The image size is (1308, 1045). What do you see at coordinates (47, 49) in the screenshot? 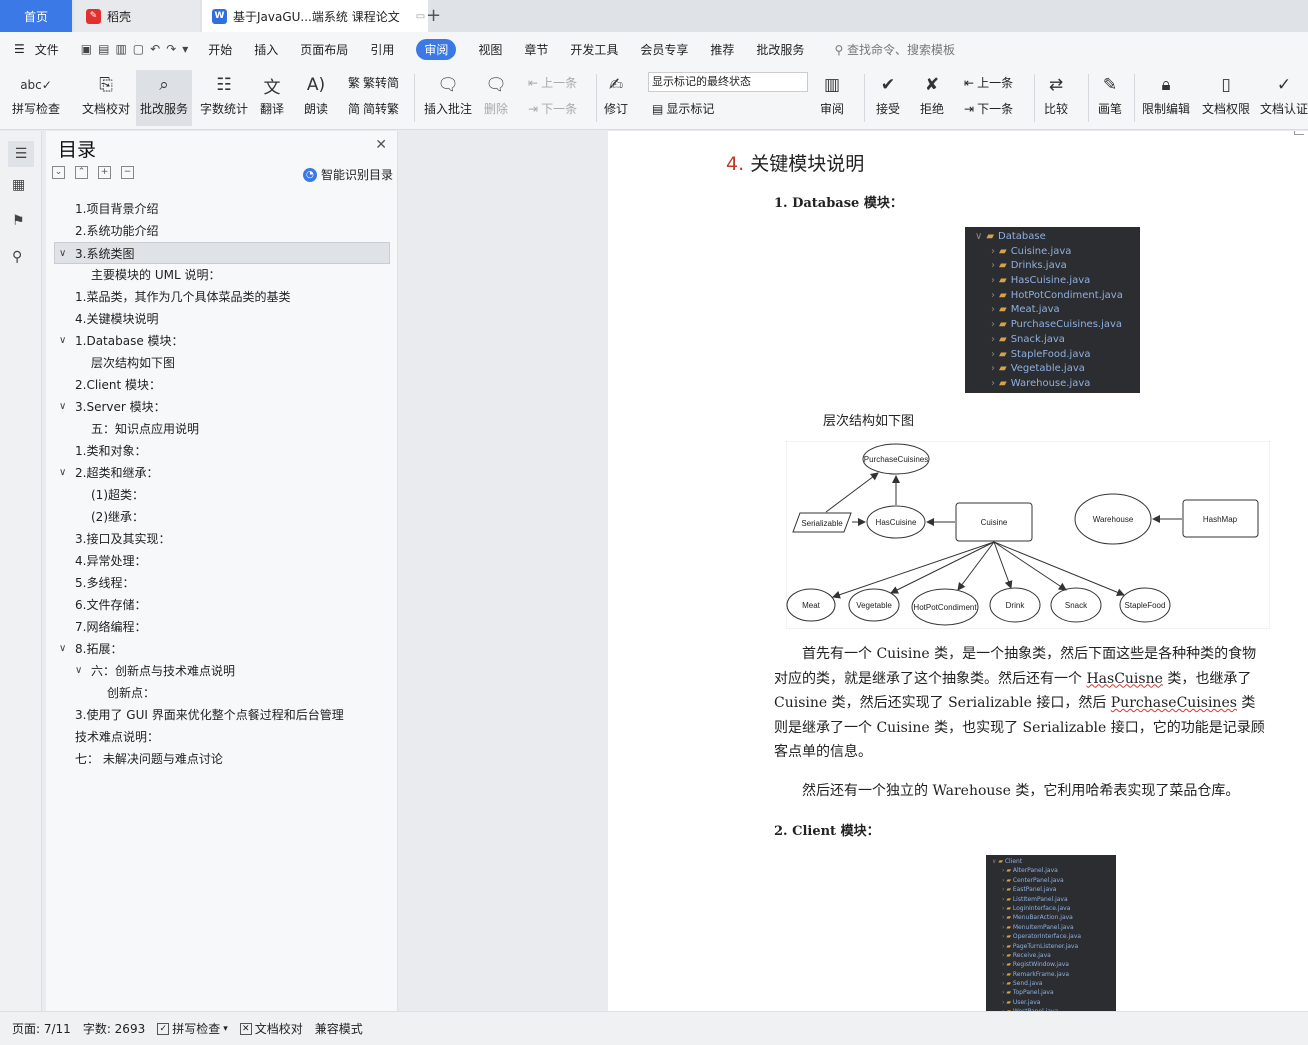
I see `menu-file: 文件` at bounding box center [47, 49].